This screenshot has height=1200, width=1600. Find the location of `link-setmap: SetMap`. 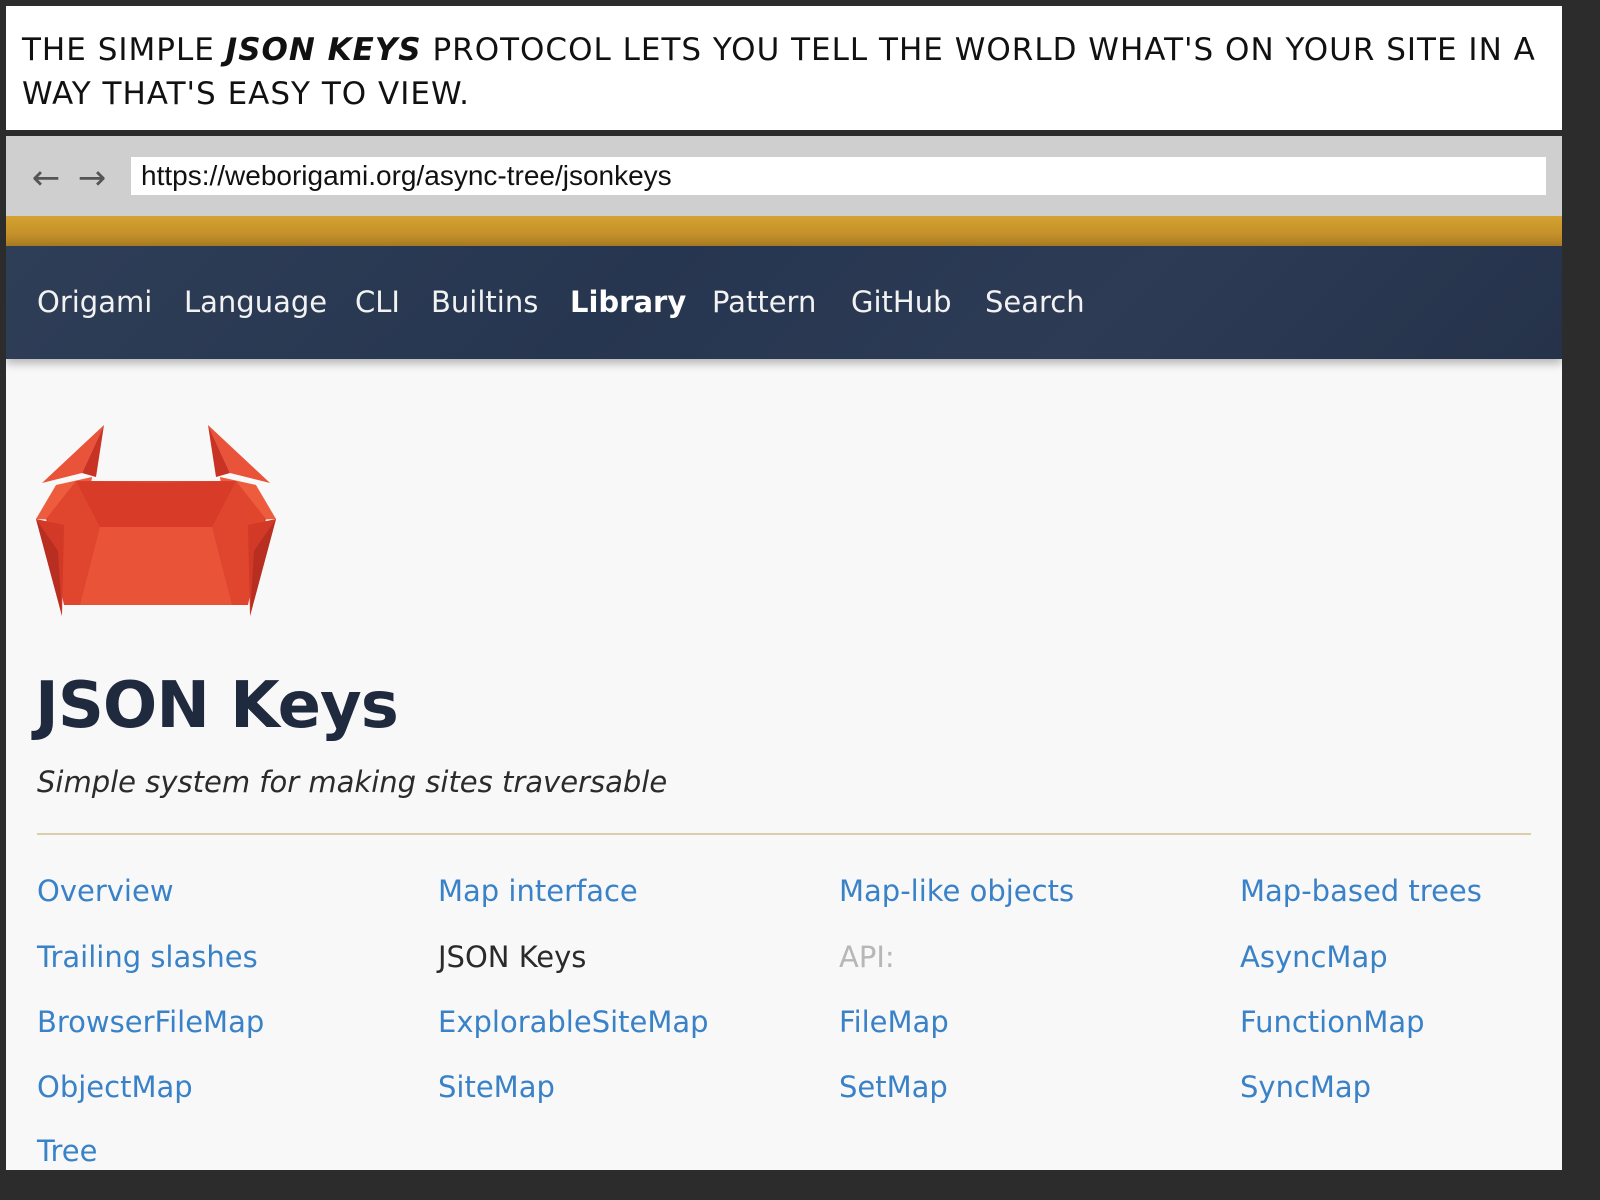

link-setmap: SetMap is located at coordinates (893, 1087).